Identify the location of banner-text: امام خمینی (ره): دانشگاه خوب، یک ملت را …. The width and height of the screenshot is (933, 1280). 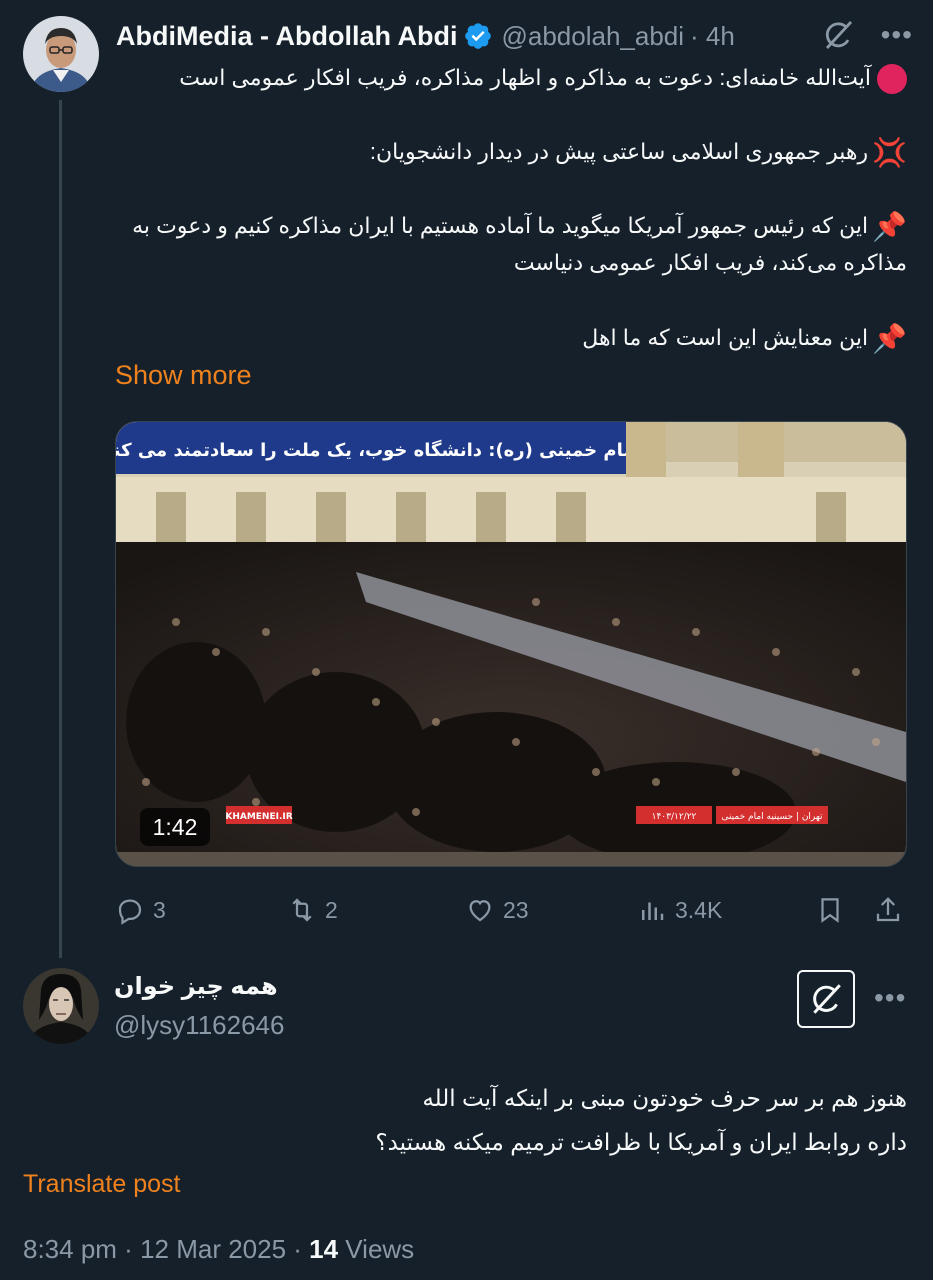
(378, 450).